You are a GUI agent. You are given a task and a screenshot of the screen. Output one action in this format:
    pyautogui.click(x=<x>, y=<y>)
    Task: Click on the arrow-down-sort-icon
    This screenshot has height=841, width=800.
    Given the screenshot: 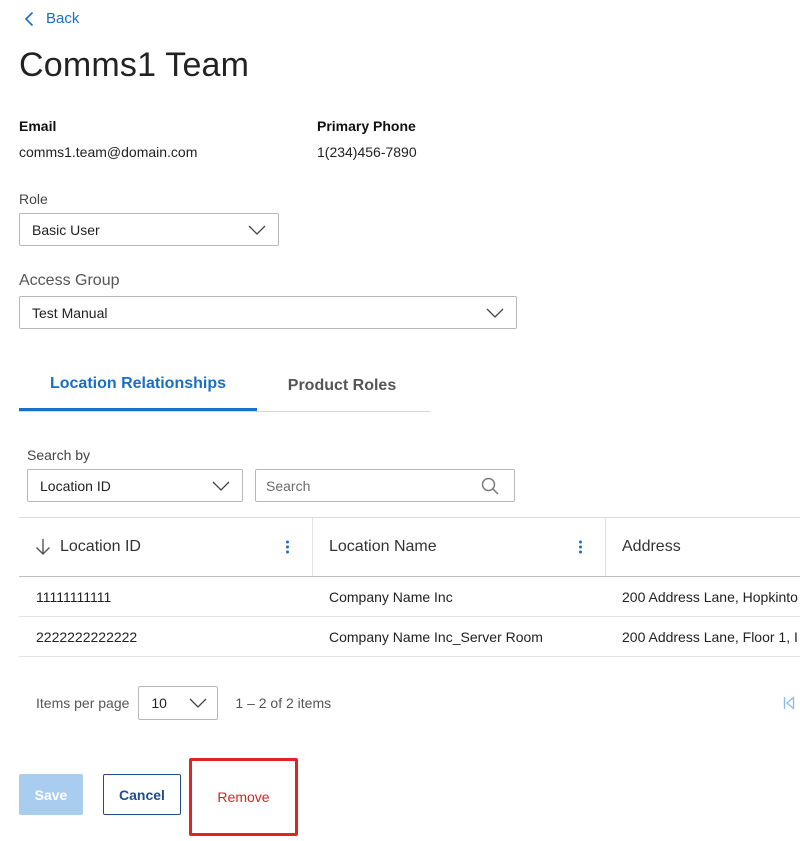 What is the action you would take?
    pyautogui.click(x=43, y=547)
    